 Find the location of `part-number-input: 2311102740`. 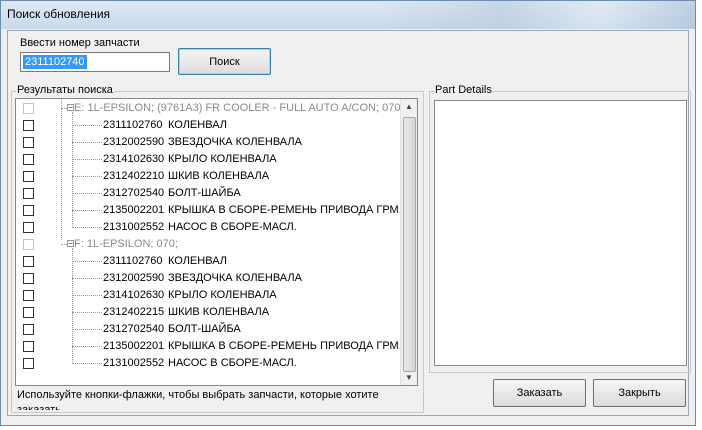

part-number-input: 2311102740 is located at coordinates (95, 62).